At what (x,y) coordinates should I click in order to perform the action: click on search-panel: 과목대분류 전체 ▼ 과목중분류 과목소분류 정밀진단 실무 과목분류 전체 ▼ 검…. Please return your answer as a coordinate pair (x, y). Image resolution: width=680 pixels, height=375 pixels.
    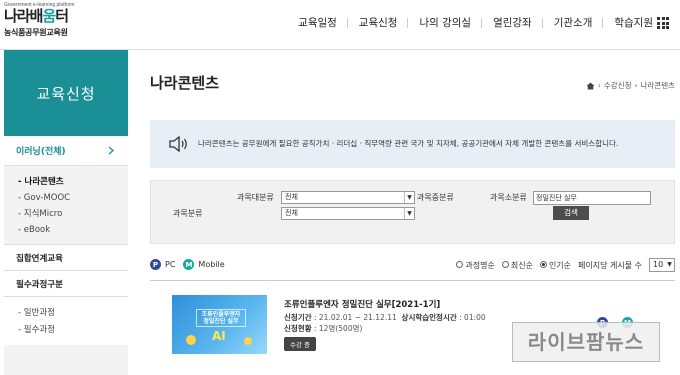
    Looking at the image, I should click on (412, 212).